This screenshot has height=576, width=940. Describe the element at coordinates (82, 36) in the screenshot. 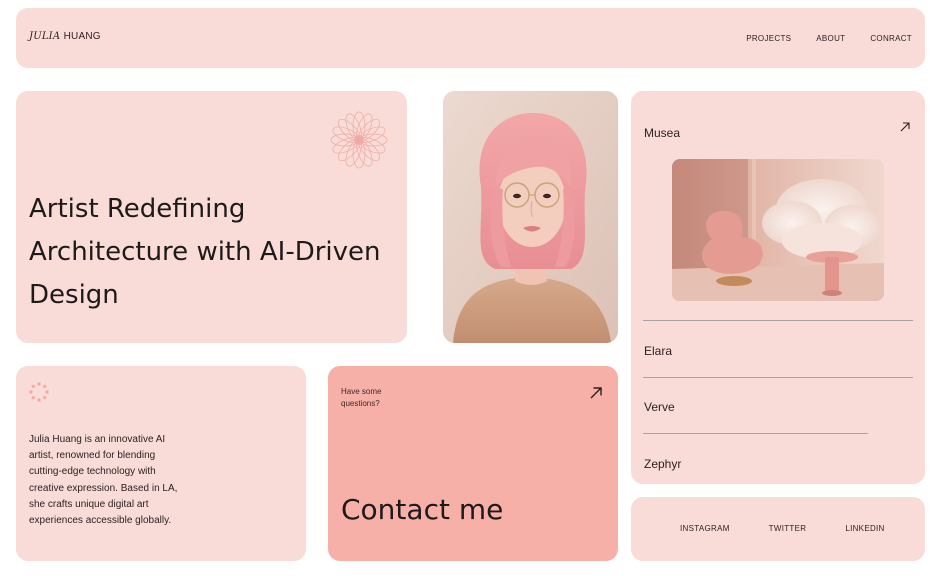

I see `brand-last-name: HUANG` at that location.